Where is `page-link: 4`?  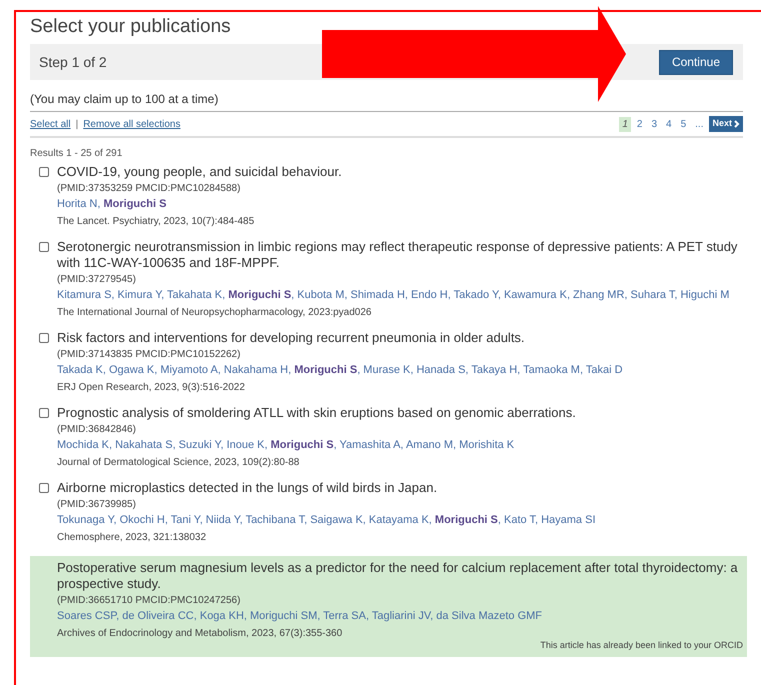
page-link: 4 is located at coordinates (669, 124).